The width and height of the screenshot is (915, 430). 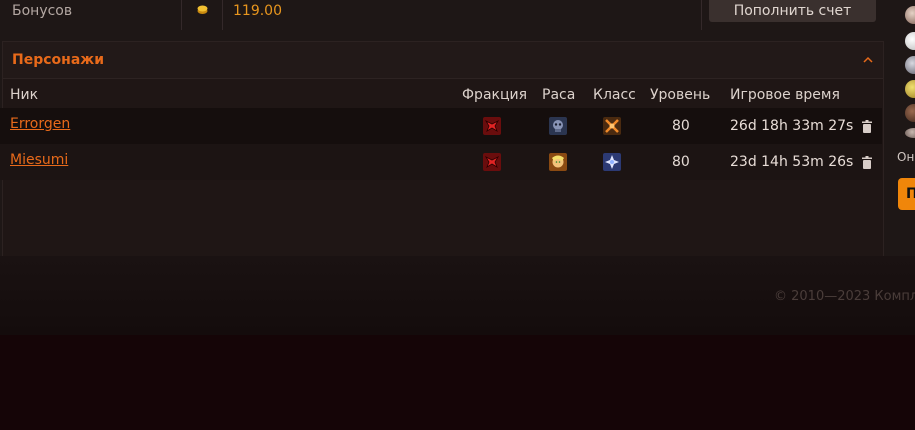 I want to click on bonus-label: Бонусов, so click(x=42, y=11).